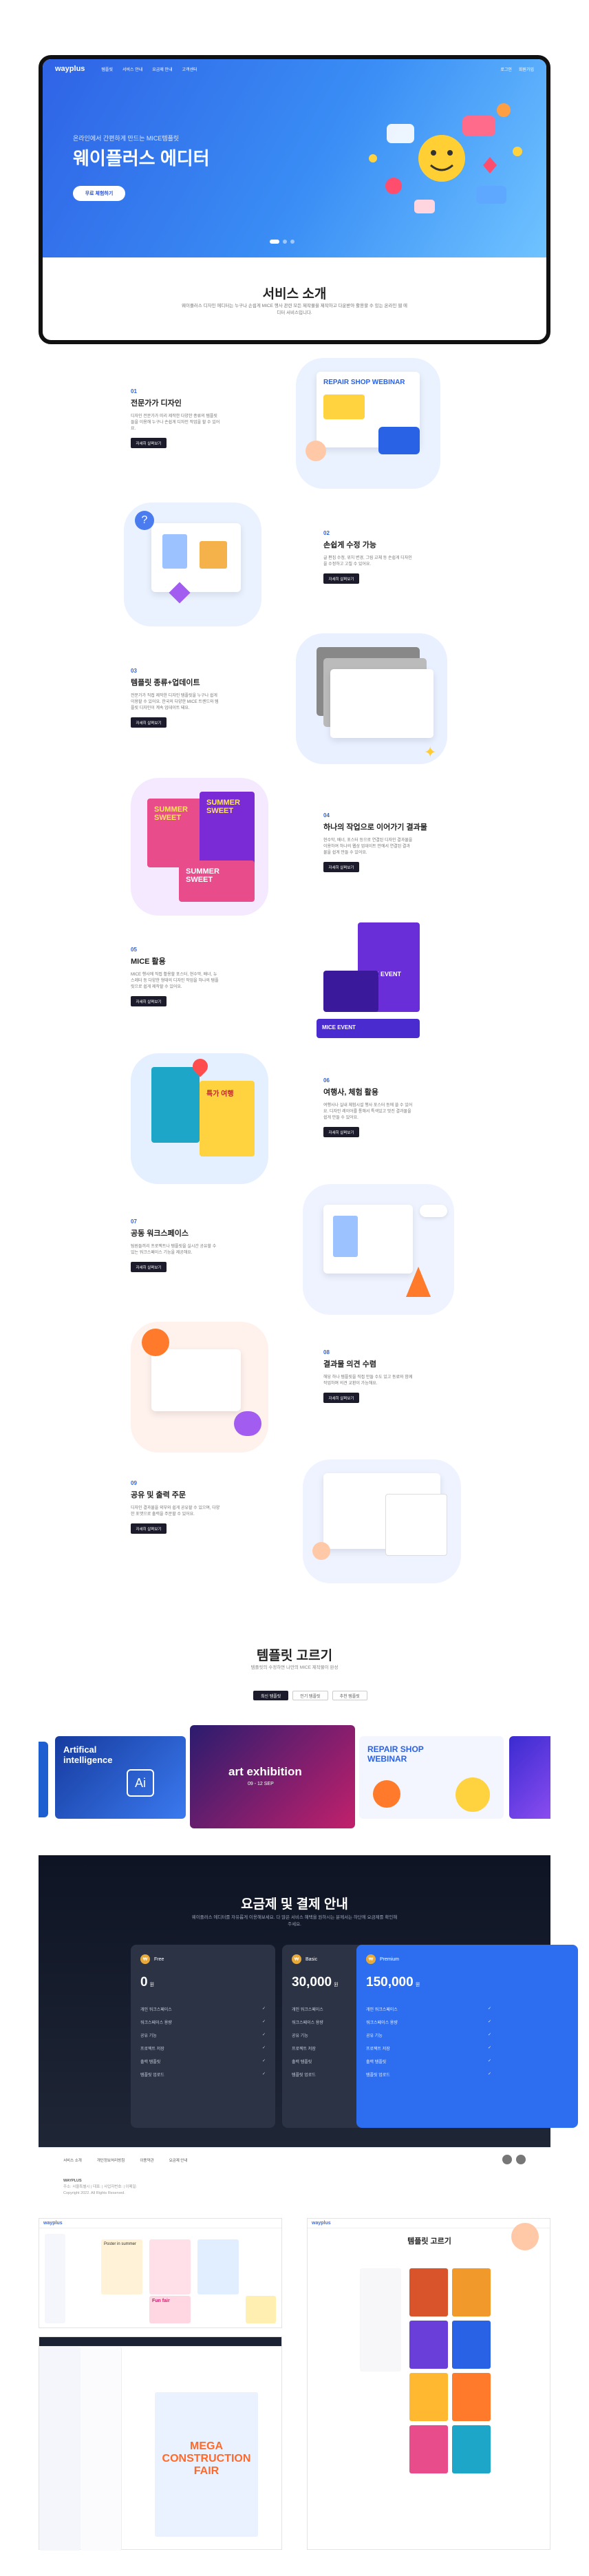 The height and width of the screenshot is (2576, 589). What do you see at coordinates (400, 134) in the screenshot?
I see `message-bubble-icon` at bounding box center [400, 134].